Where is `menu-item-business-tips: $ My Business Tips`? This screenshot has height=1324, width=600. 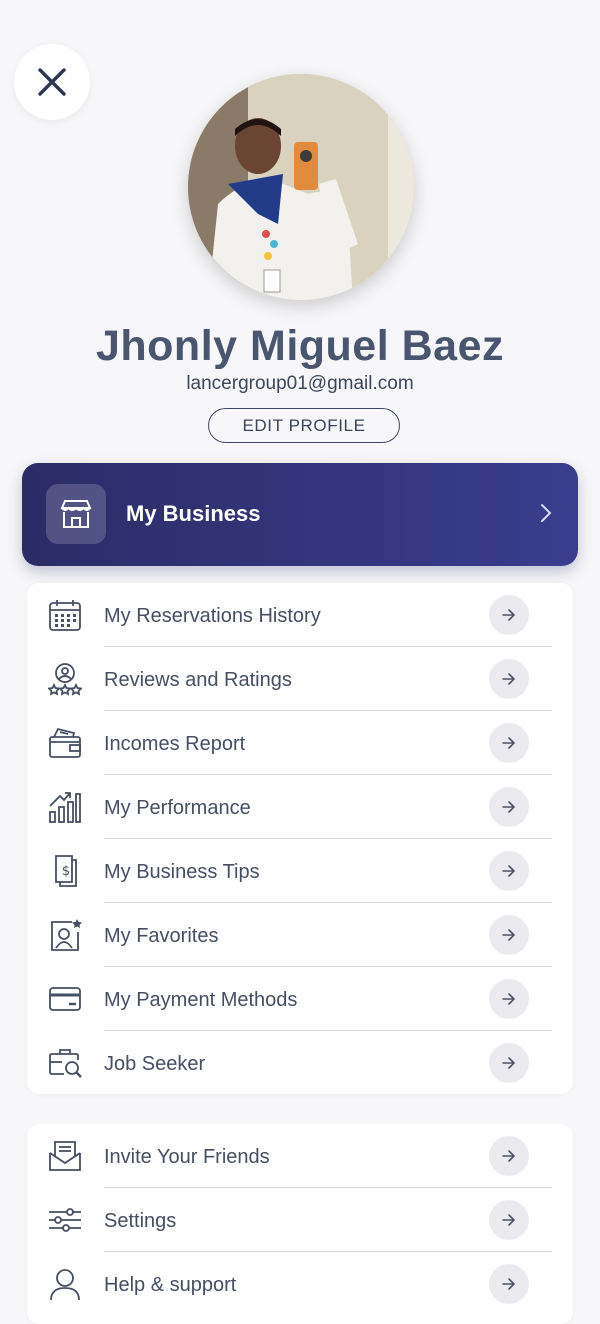
menu-item-business-tips: $ My Business Tips is located at coordinates (300, 871).